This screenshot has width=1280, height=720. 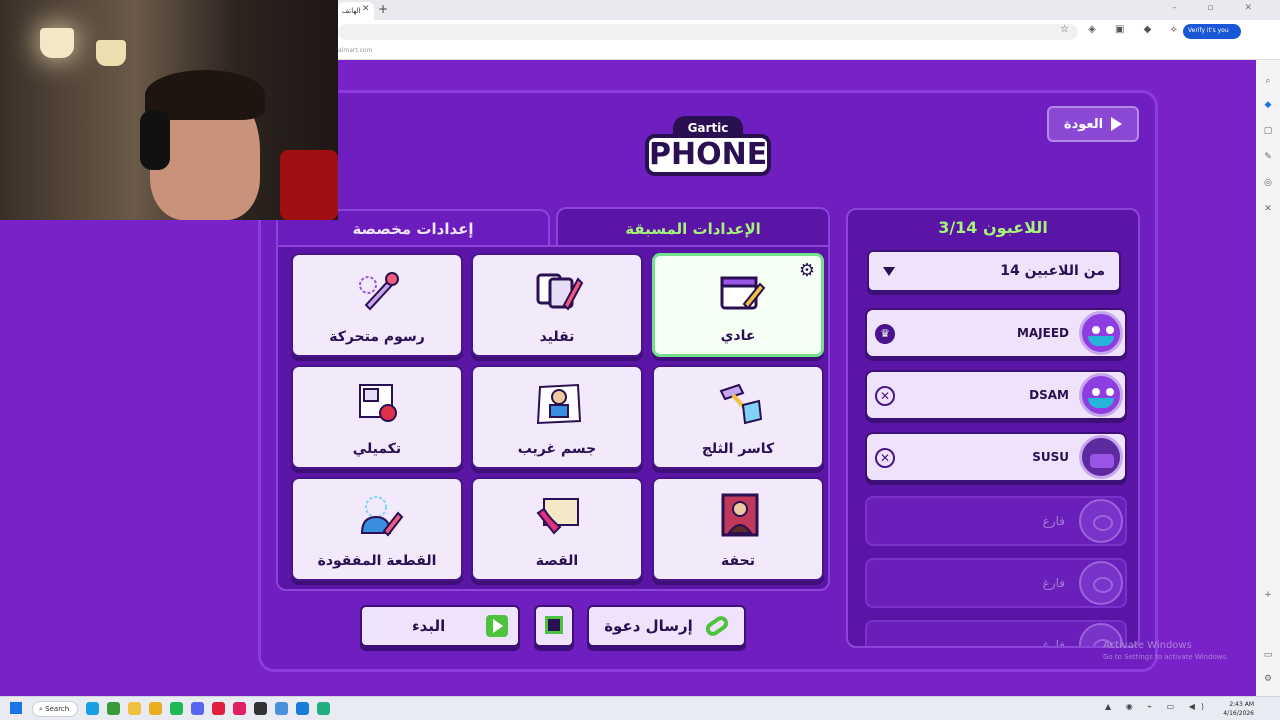 I want to click on missing-piece-icon, so click(x=382, y=516).